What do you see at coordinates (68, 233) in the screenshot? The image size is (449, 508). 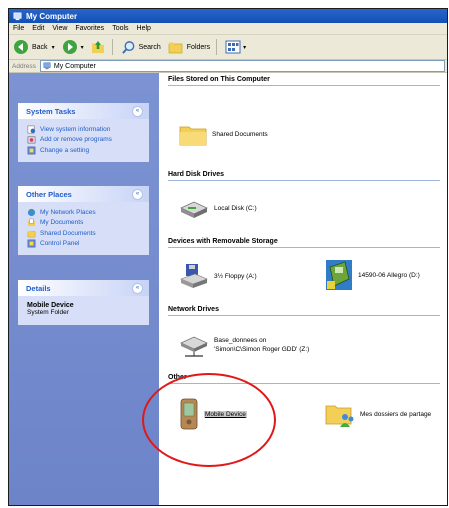 I see `link-label: Shared Documents` at bounding box center [68, 233].